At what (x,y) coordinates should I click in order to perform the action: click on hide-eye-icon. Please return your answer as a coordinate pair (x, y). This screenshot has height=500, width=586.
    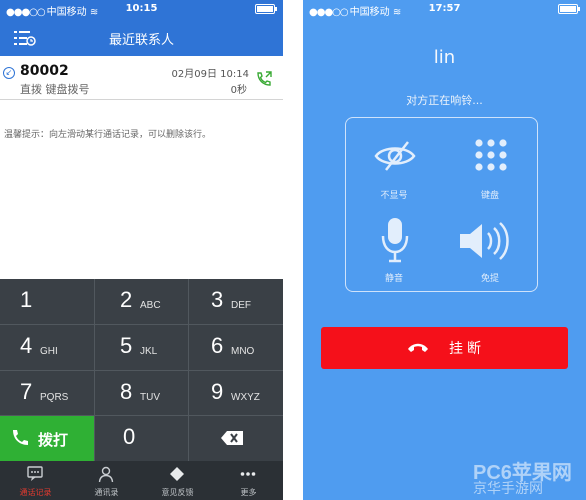
    Looking at the image, I should click on (395, 156).